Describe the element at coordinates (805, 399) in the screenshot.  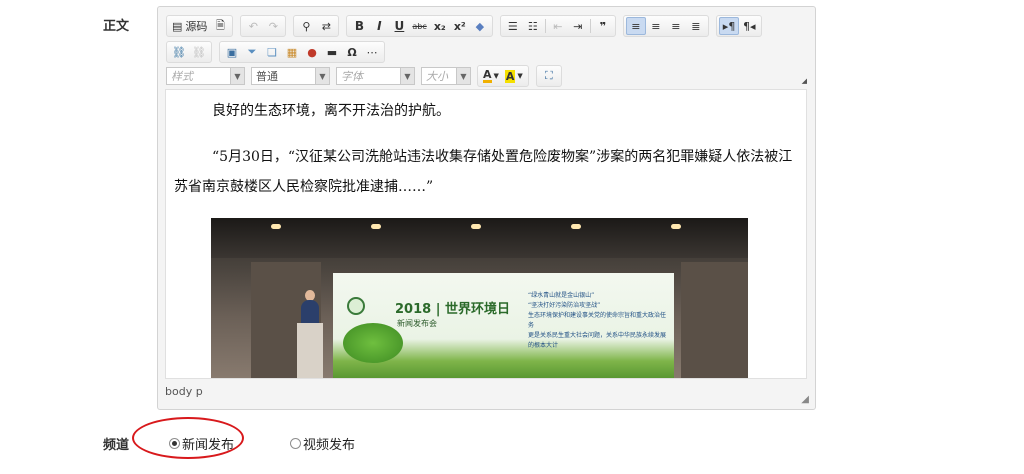
I see `resize-grip-icon: ◢` at that location.